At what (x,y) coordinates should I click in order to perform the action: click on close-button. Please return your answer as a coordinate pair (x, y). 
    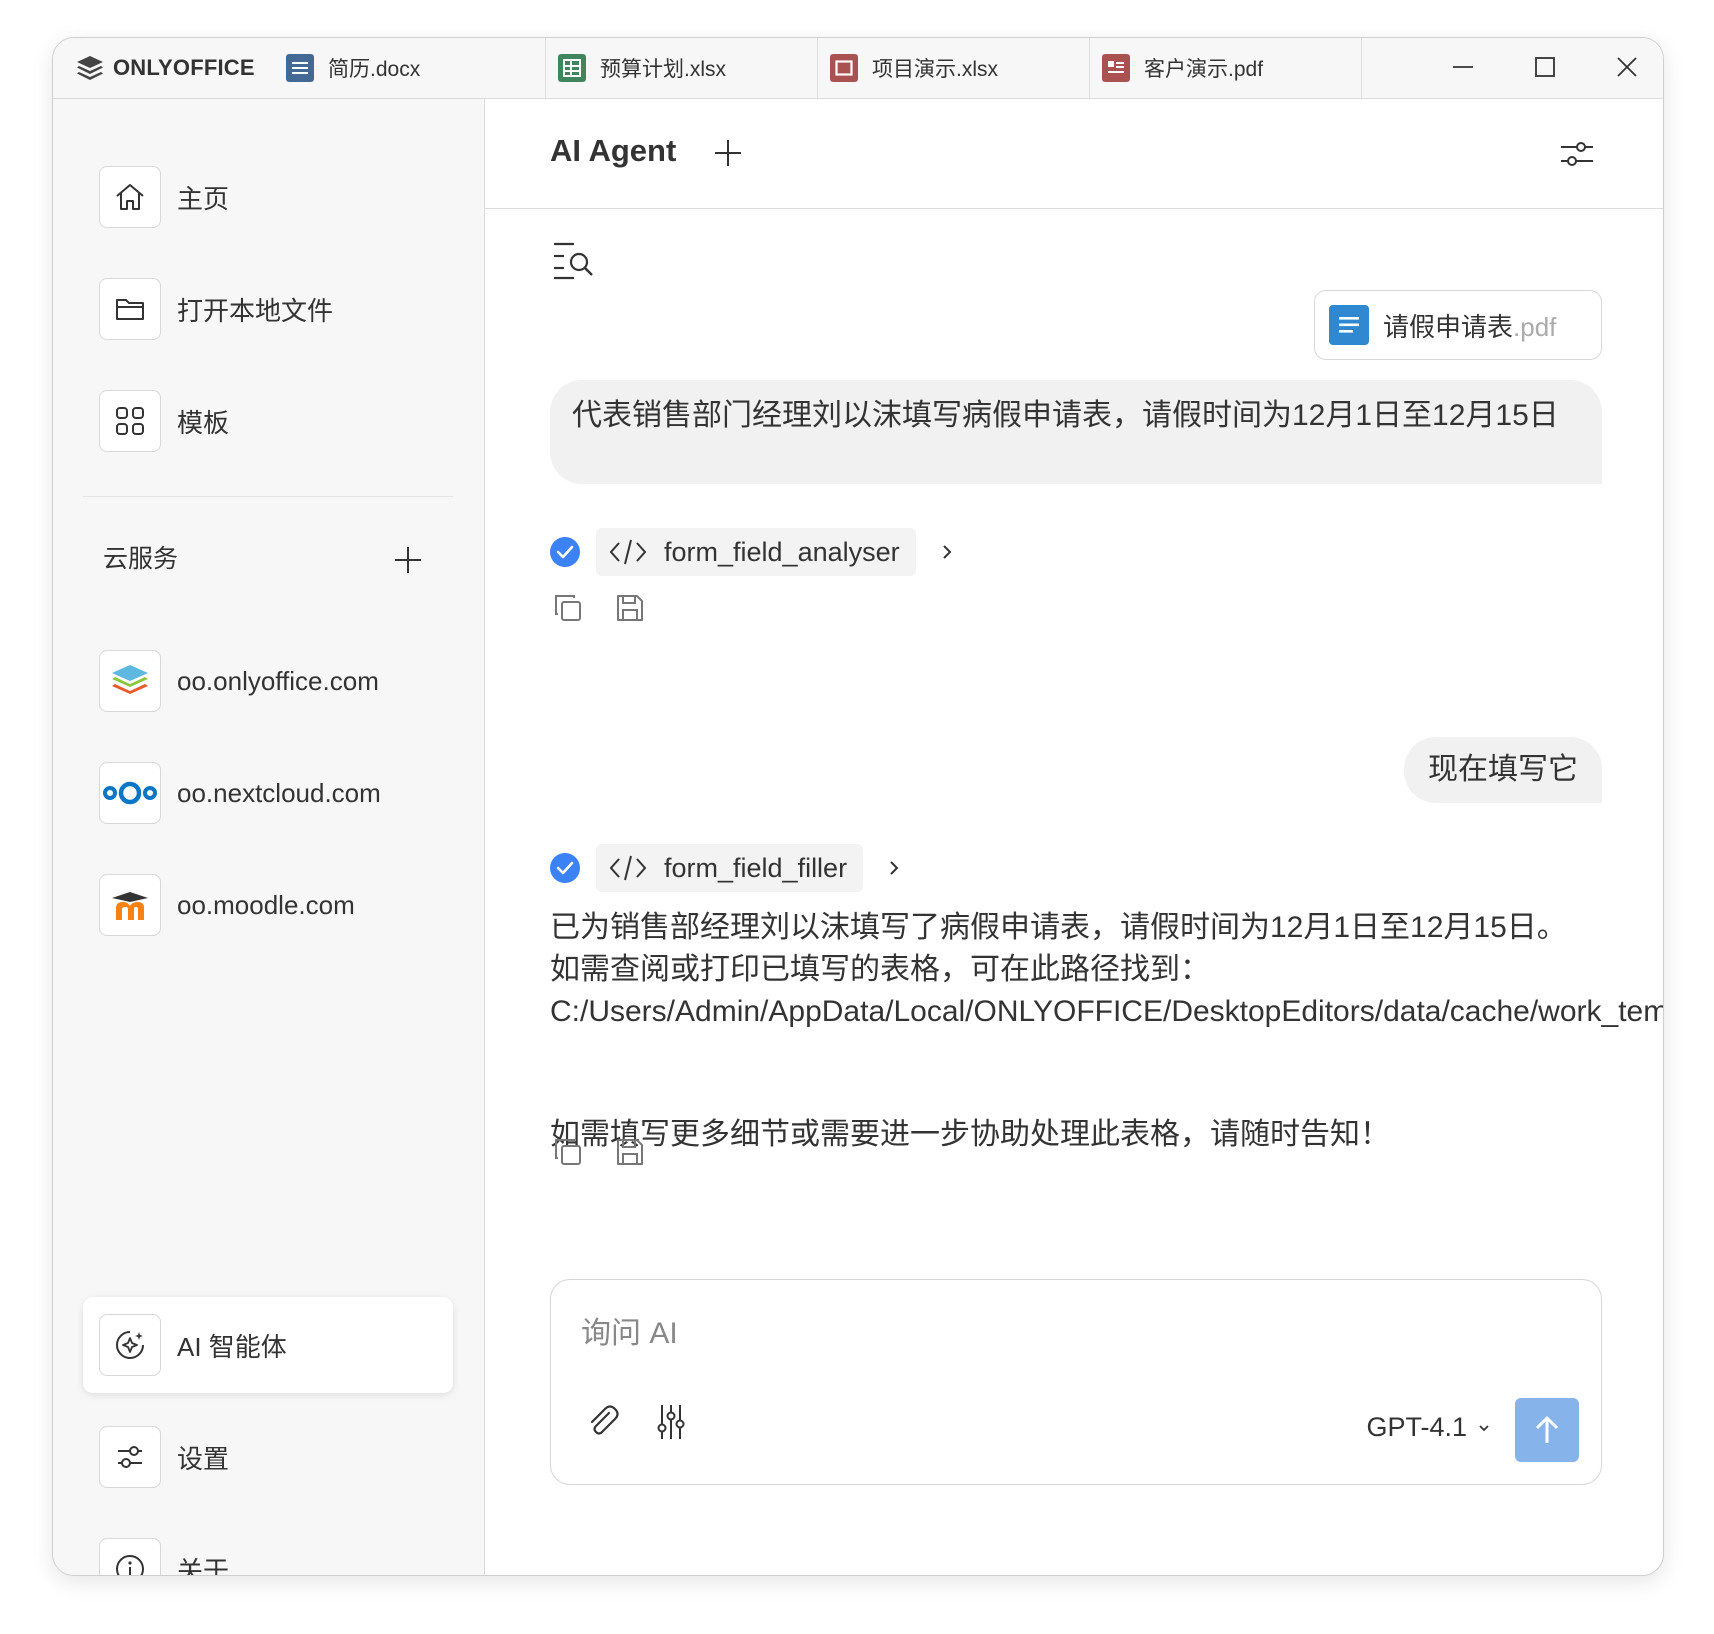
    Looking at the image, I should click on (1627, 67).